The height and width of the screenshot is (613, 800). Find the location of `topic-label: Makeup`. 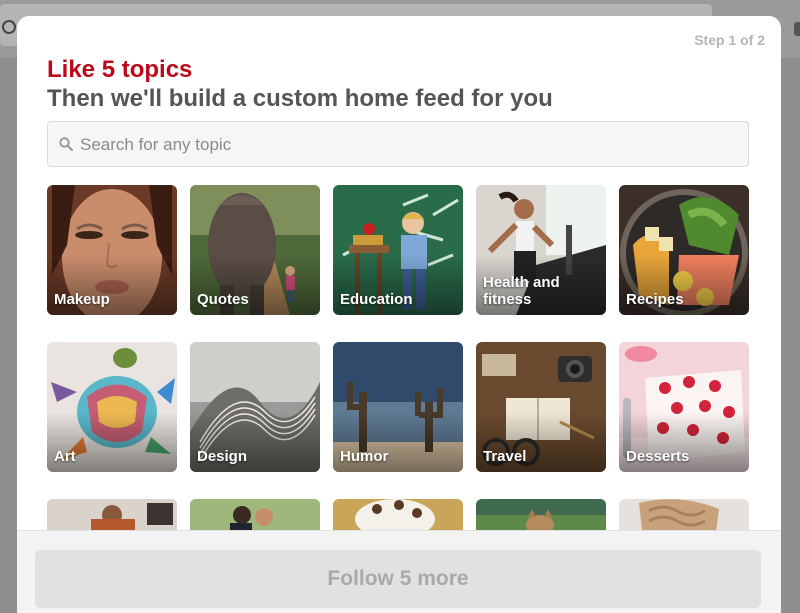

topic-label: Makeup is located at coordinates (82, 299).